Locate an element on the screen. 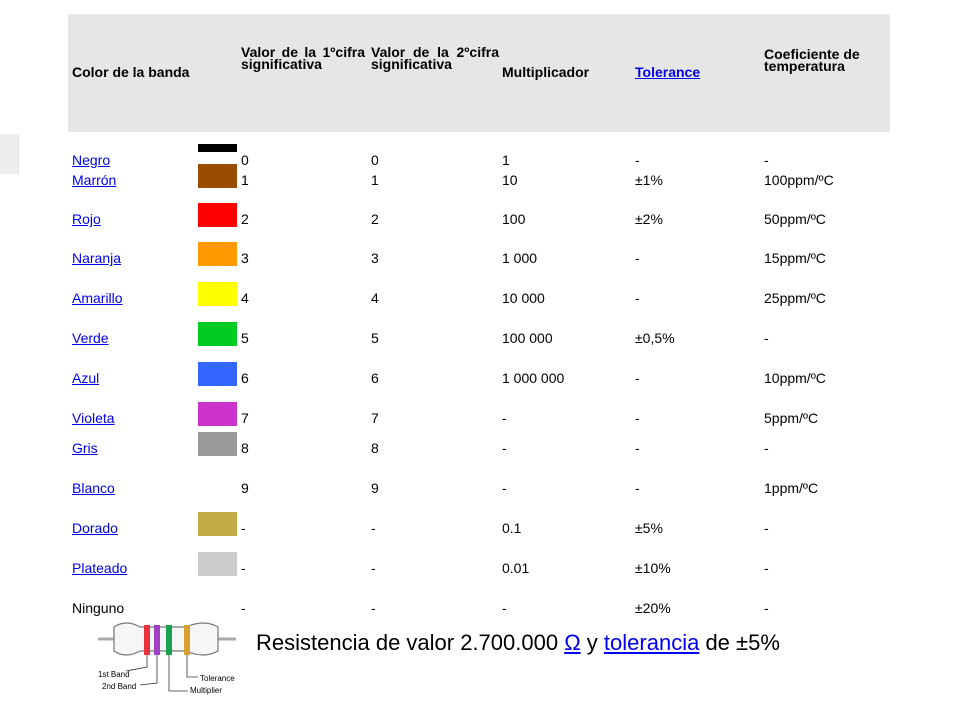 The width and height of the screenshot is (960, 720). caption-text-mid: y is located at coordinates (592, 642).